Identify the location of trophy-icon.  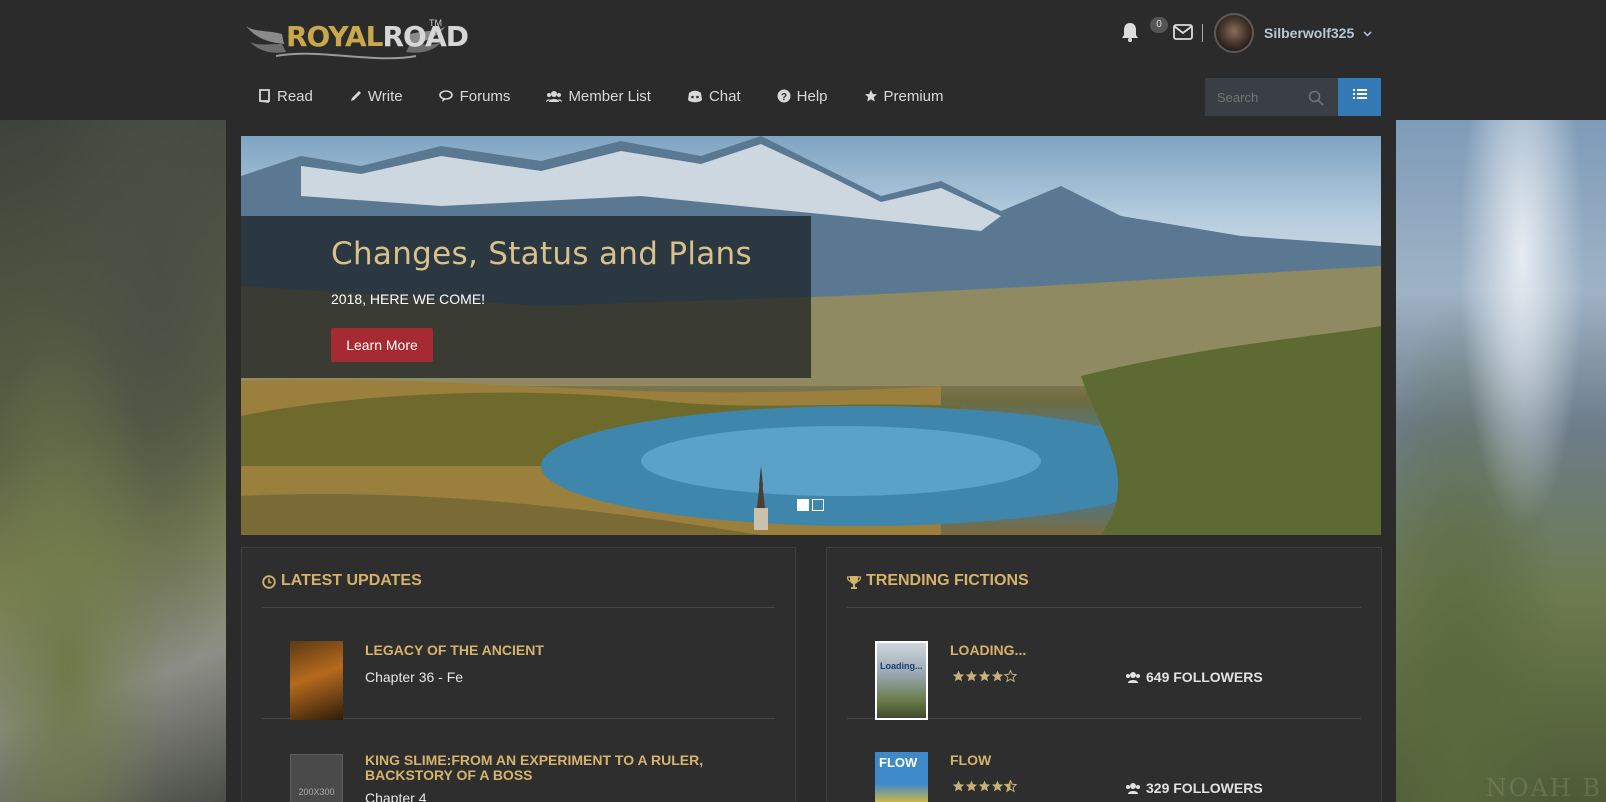
(854, 582).